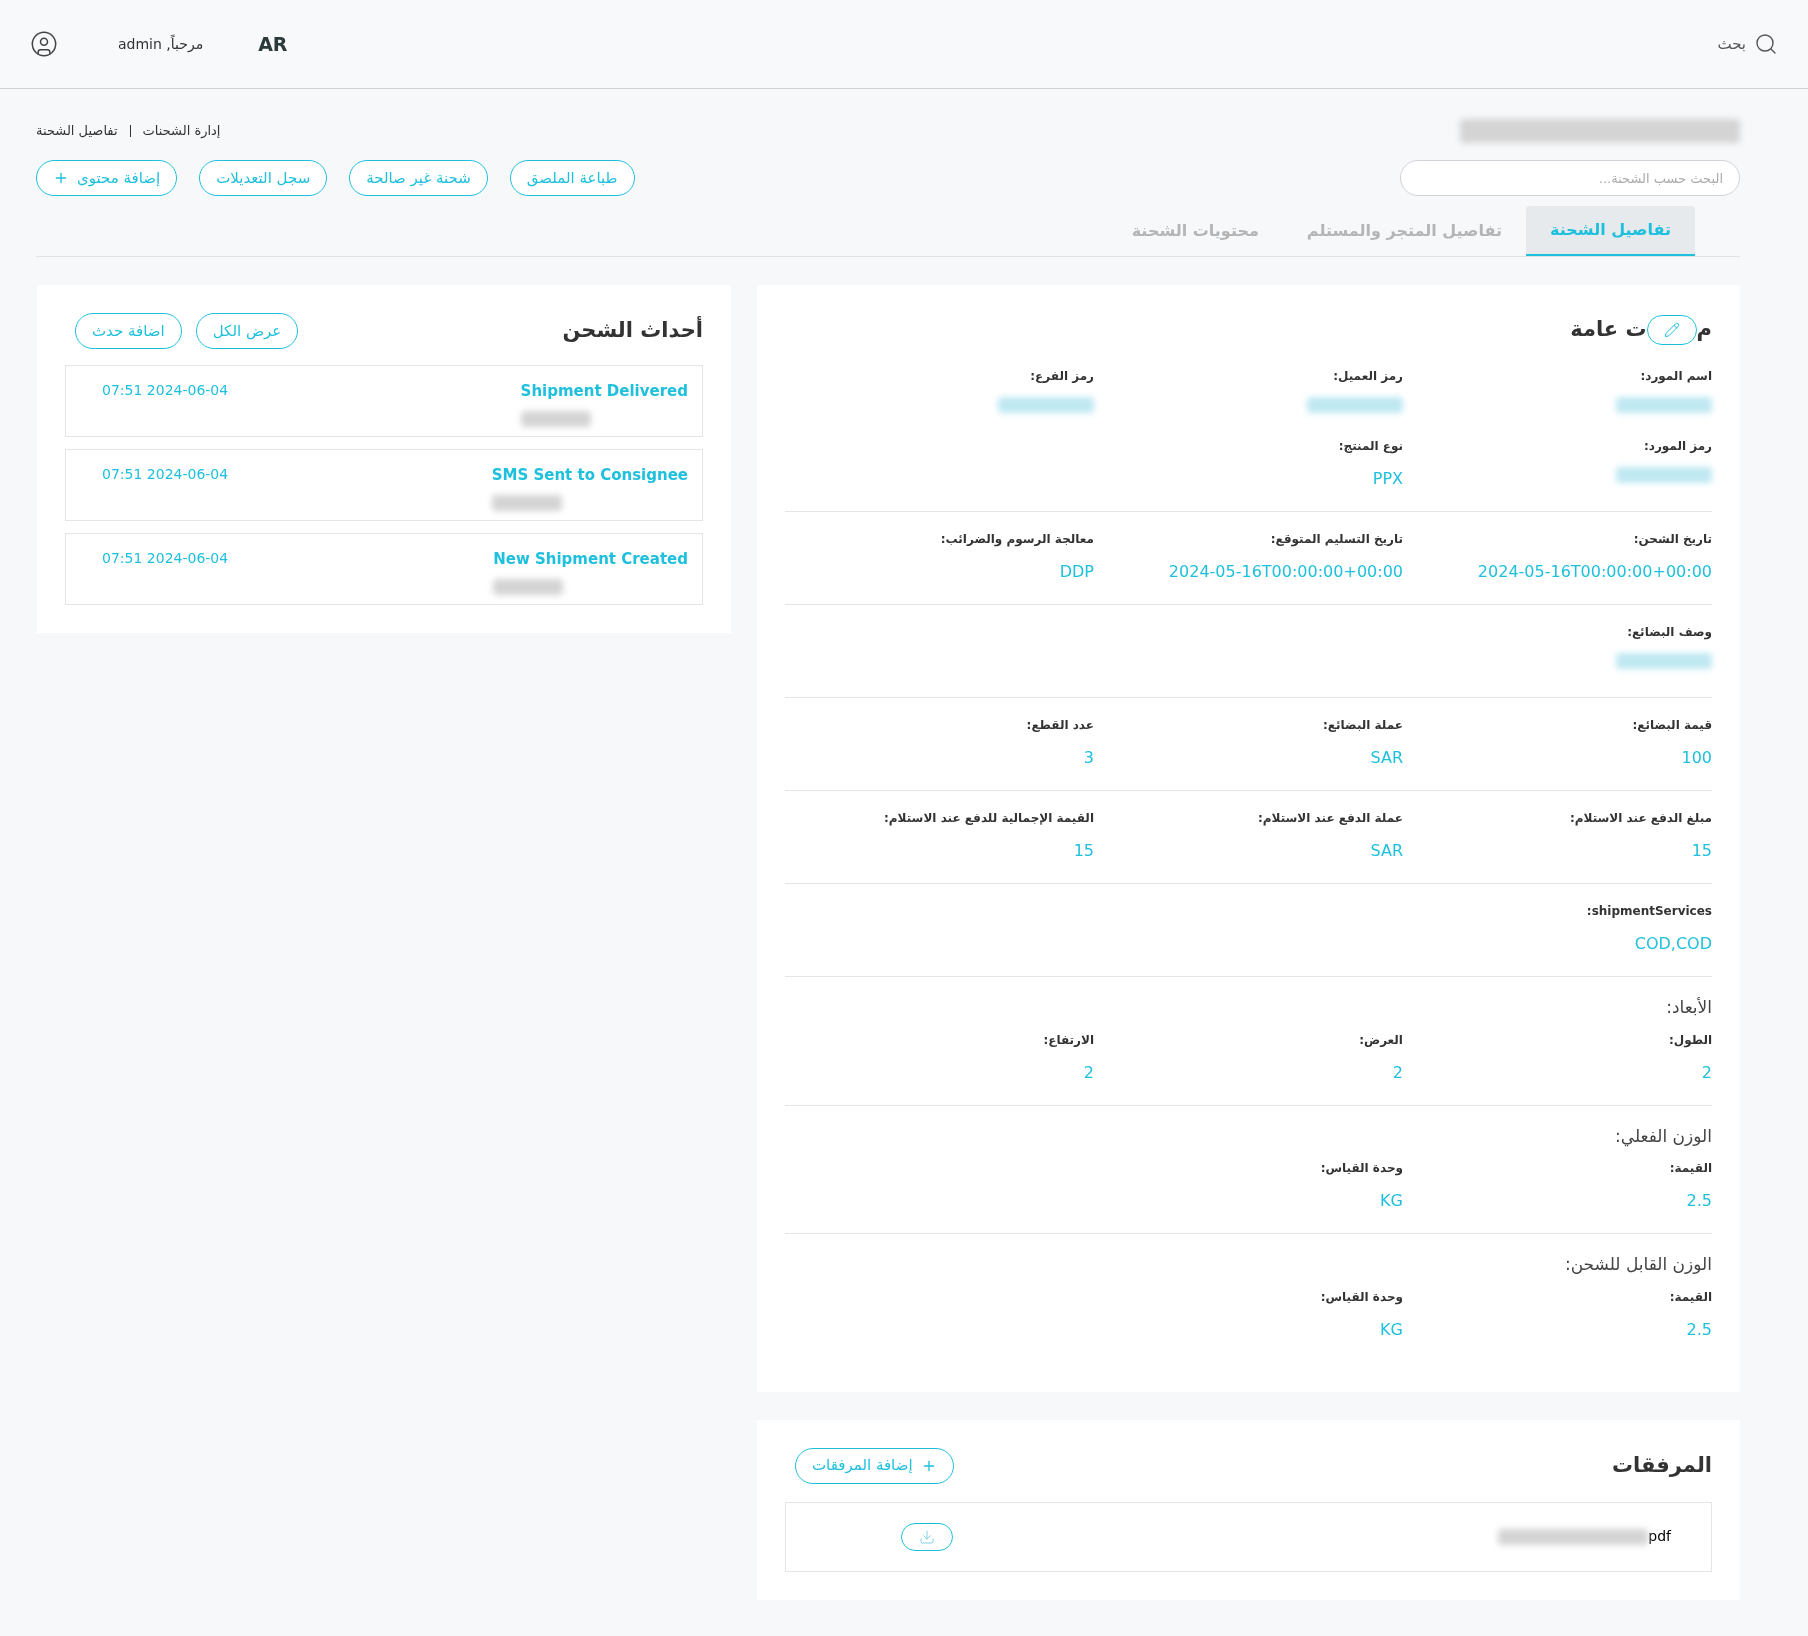  I want to click on language-code: AR, so click(273, 44).